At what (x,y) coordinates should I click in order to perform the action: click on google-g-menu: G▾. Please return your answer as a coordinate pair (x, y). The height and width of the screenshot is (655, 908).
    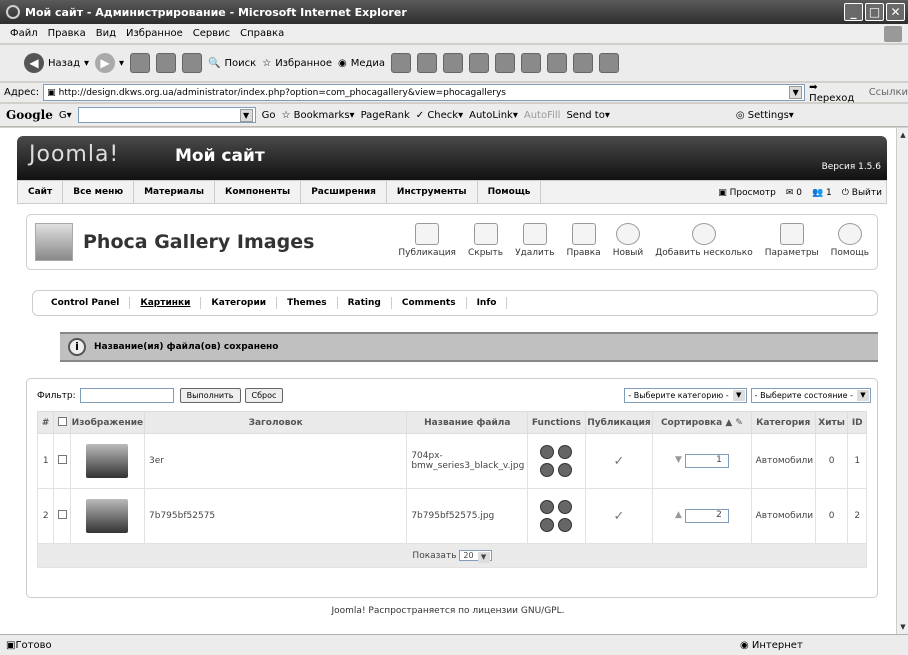
    Looking at the image, I should click on (65, 115).